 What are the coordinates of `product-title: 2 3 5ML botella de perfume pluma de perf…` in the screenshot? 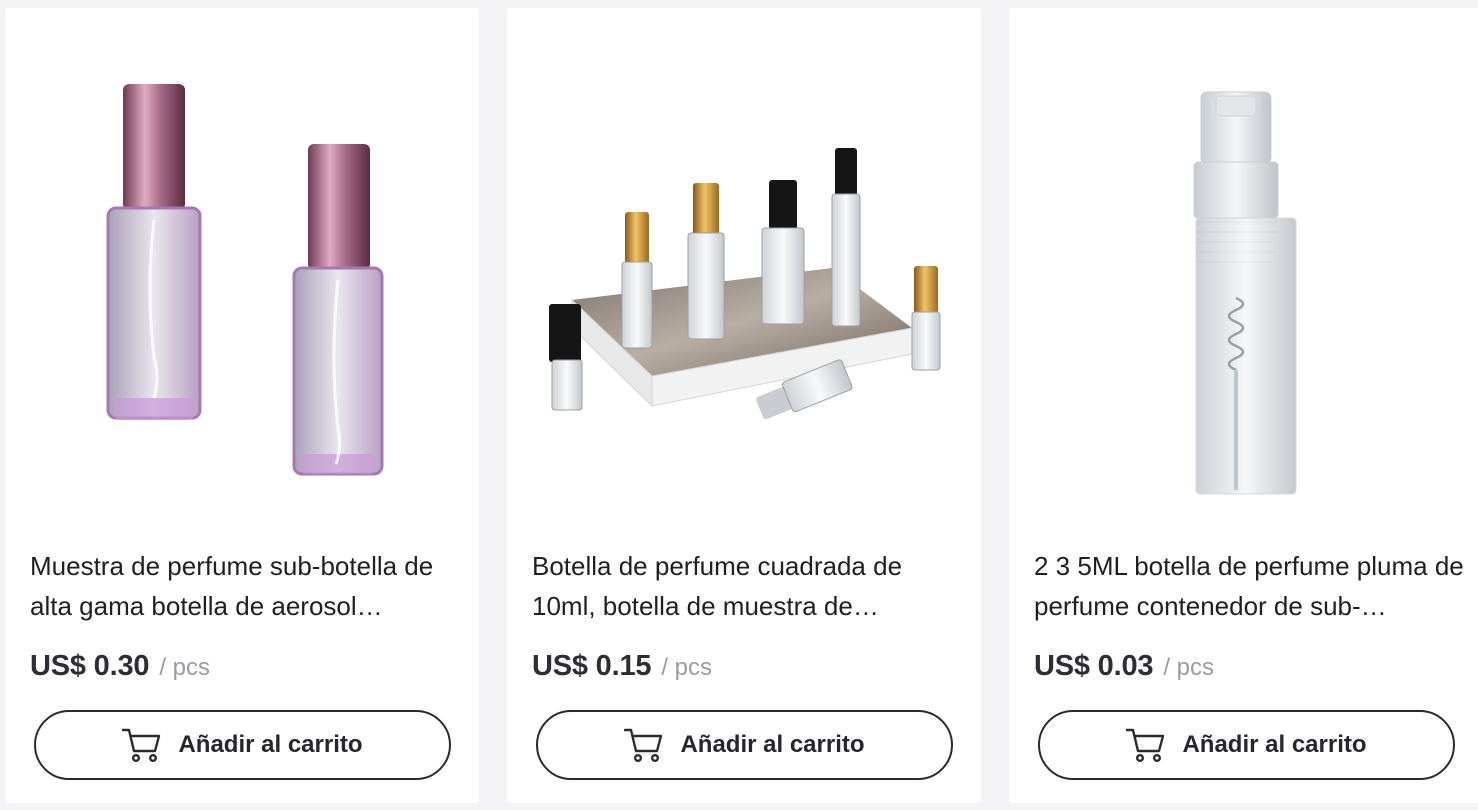 It's located at (1249, 586).